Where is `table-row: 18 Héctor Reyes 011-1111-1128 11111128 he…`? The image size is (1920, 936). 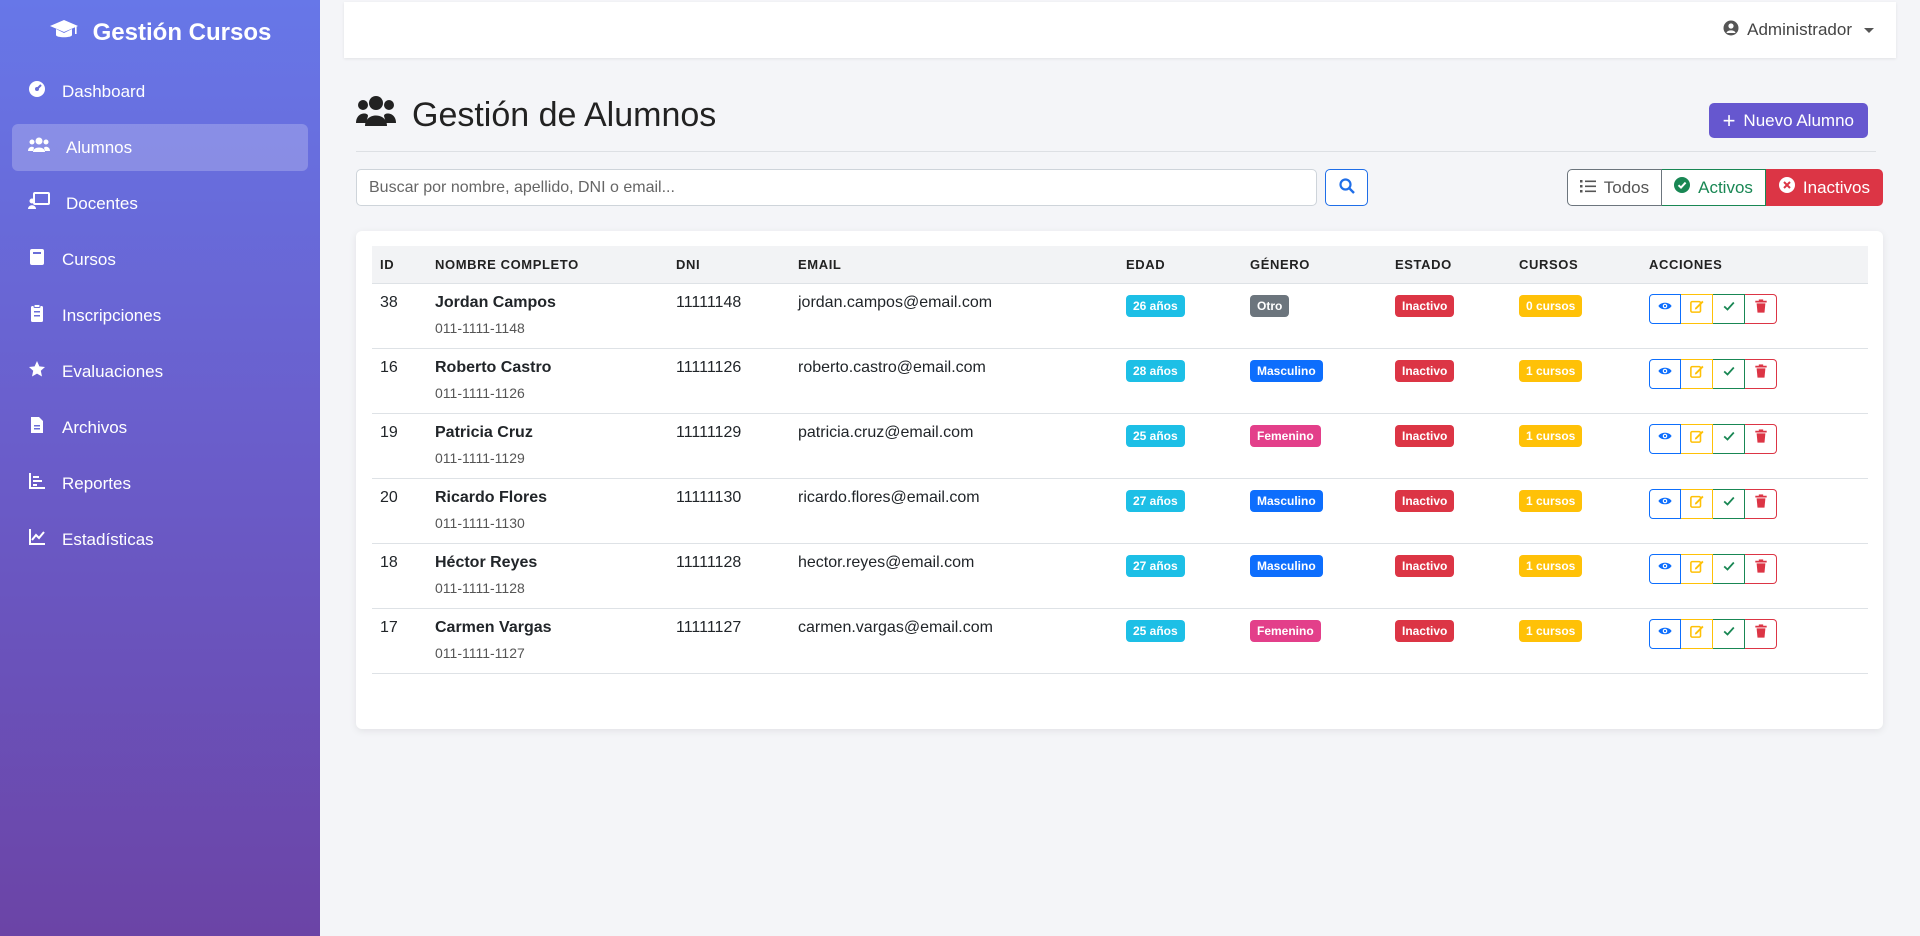 table-row: 18 Héctor Reyes 011-1111-1128 11111128 he… is located at coordinates (1120, 576).